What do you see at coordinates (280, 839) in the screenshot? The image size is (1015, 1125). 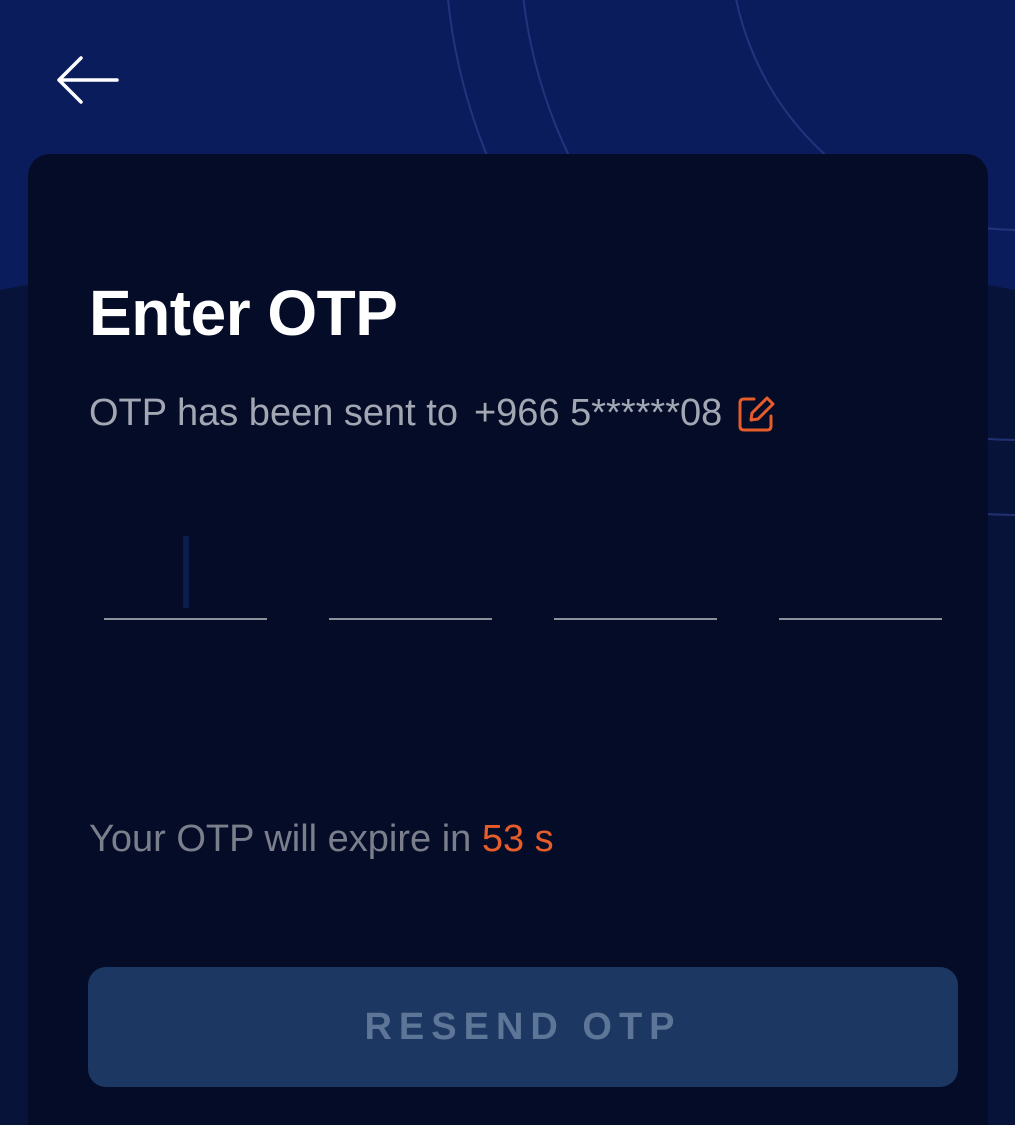 I see `expiry-prefix: Your OTP will expire in` at bounding box center [280, 839].